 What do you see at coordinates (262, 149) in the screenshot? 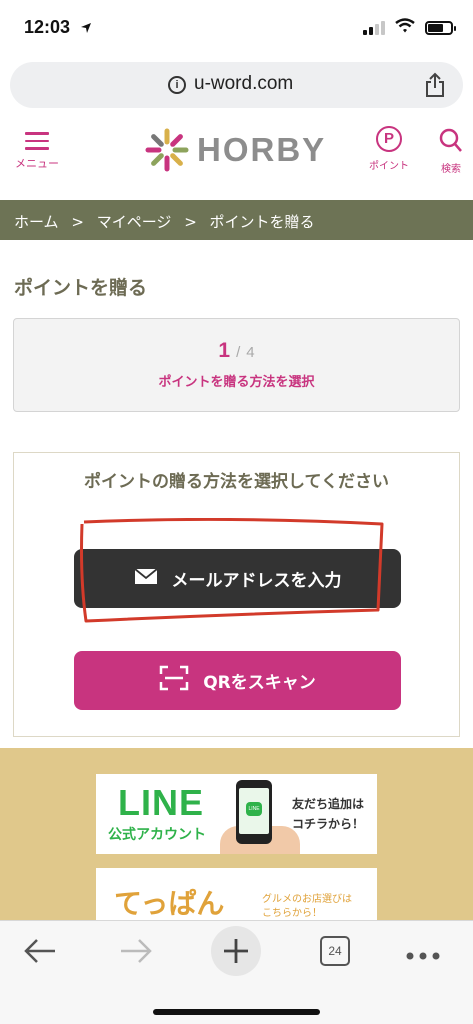
I see `logo-text: HORBY` at bounding box center [262, 149].